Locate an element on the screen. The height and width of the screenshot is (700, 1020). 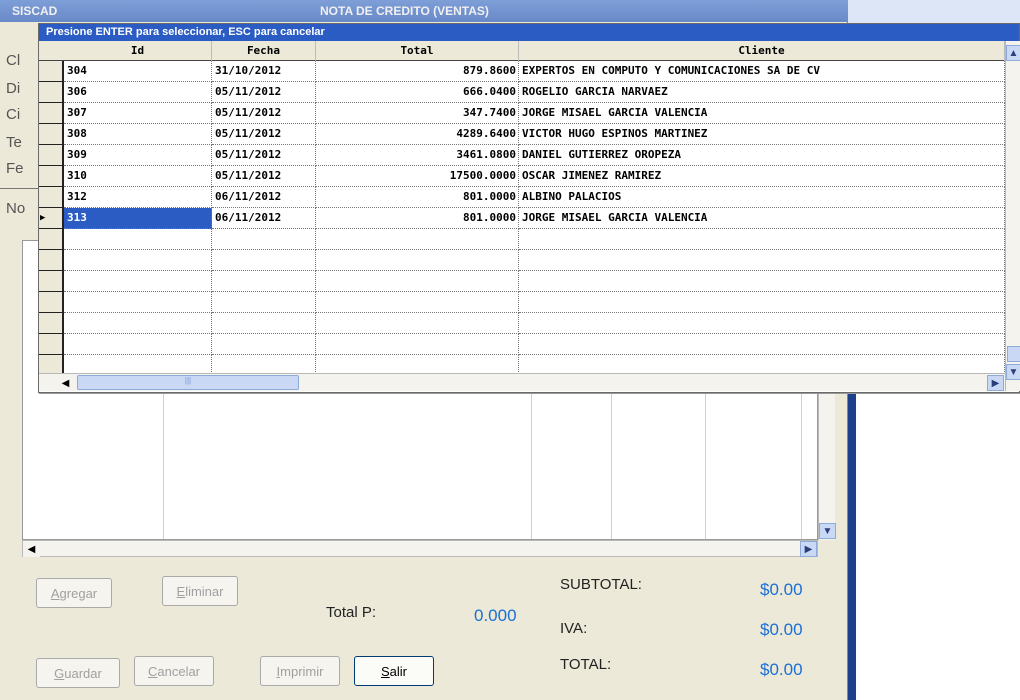
cell-cliente: OSCAR JIMENEZ RAMIREZ is located at coordinates (762, 176).